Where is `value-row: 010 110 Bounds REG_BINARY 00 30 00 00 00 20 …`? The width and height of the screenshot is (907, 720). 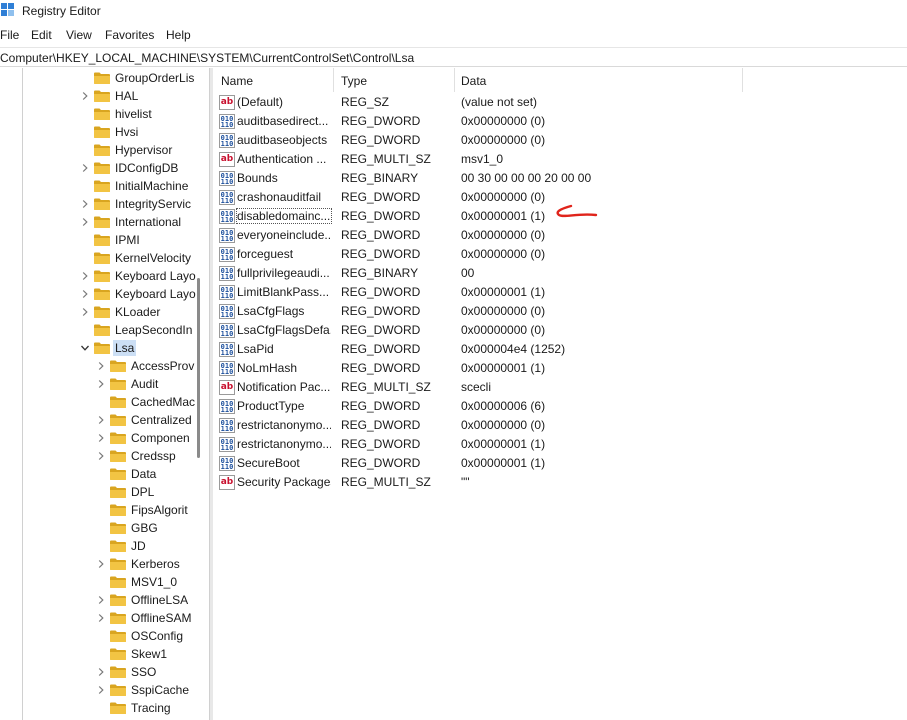 value-row: 010 110 Bounds REG_BINARY 00 30 00 00 00 20 … is located at coordinates (560, 178).